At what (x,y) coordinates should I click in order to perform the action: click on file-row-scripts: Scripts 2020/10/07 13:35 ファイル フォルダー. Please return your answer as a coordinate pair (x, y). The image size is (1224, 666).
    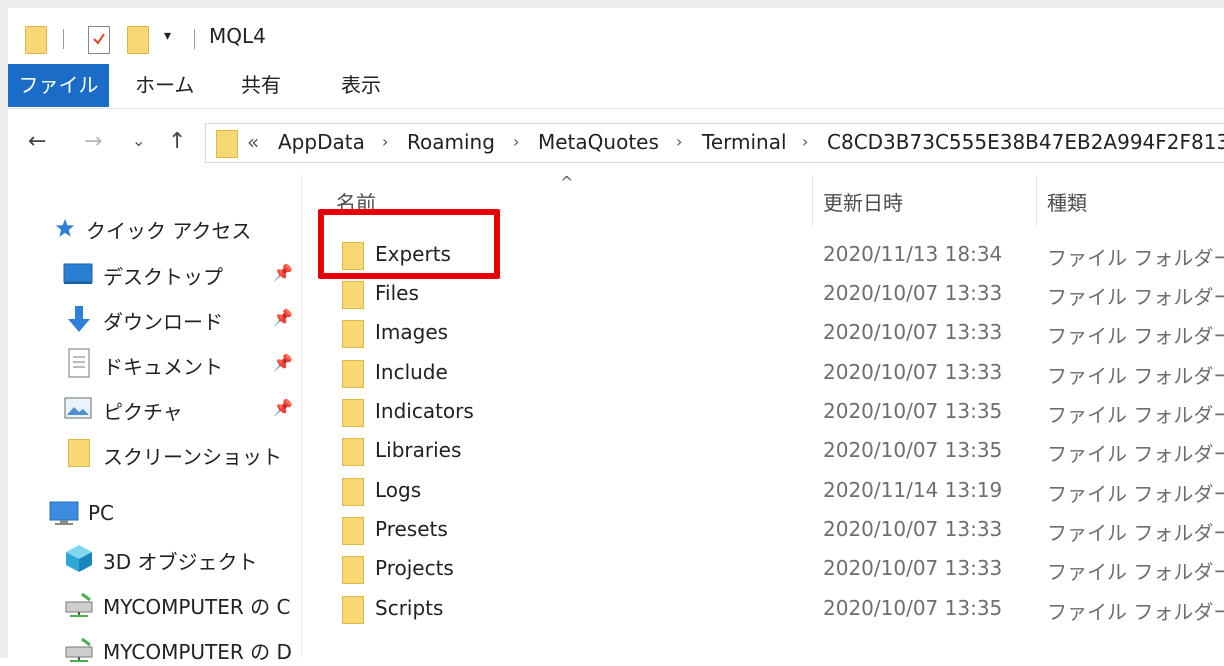
    Looking at the image, I should click on (763, 608).